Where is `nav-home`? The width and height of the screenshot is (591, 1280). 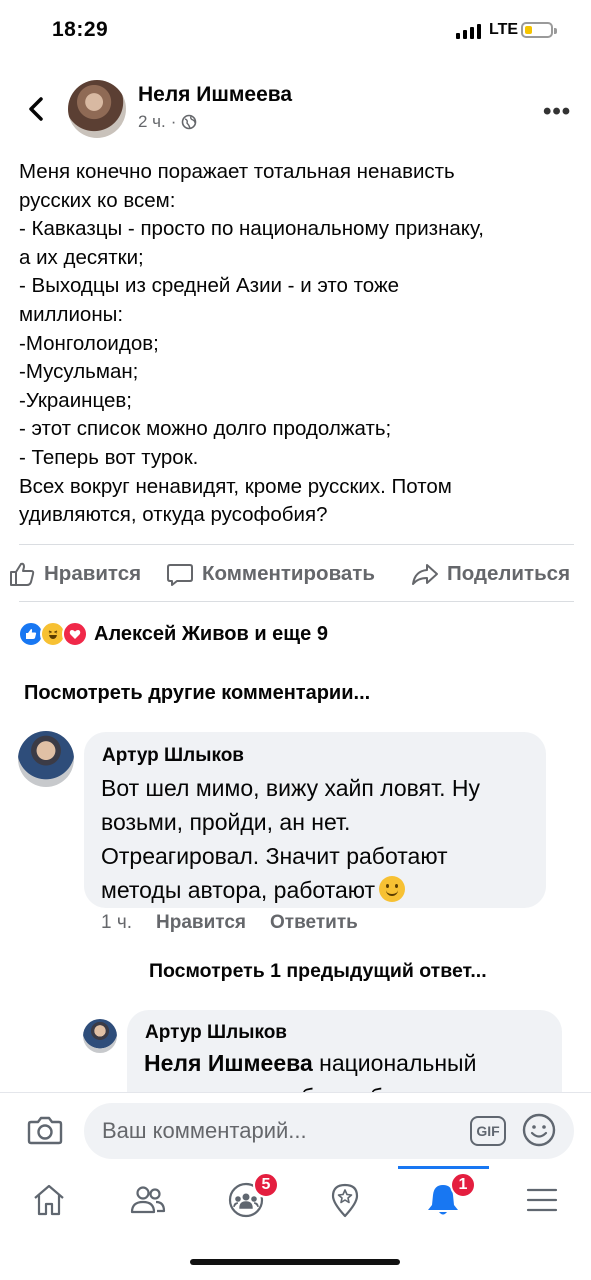
nav-home is located at coordinates (49, 1200).